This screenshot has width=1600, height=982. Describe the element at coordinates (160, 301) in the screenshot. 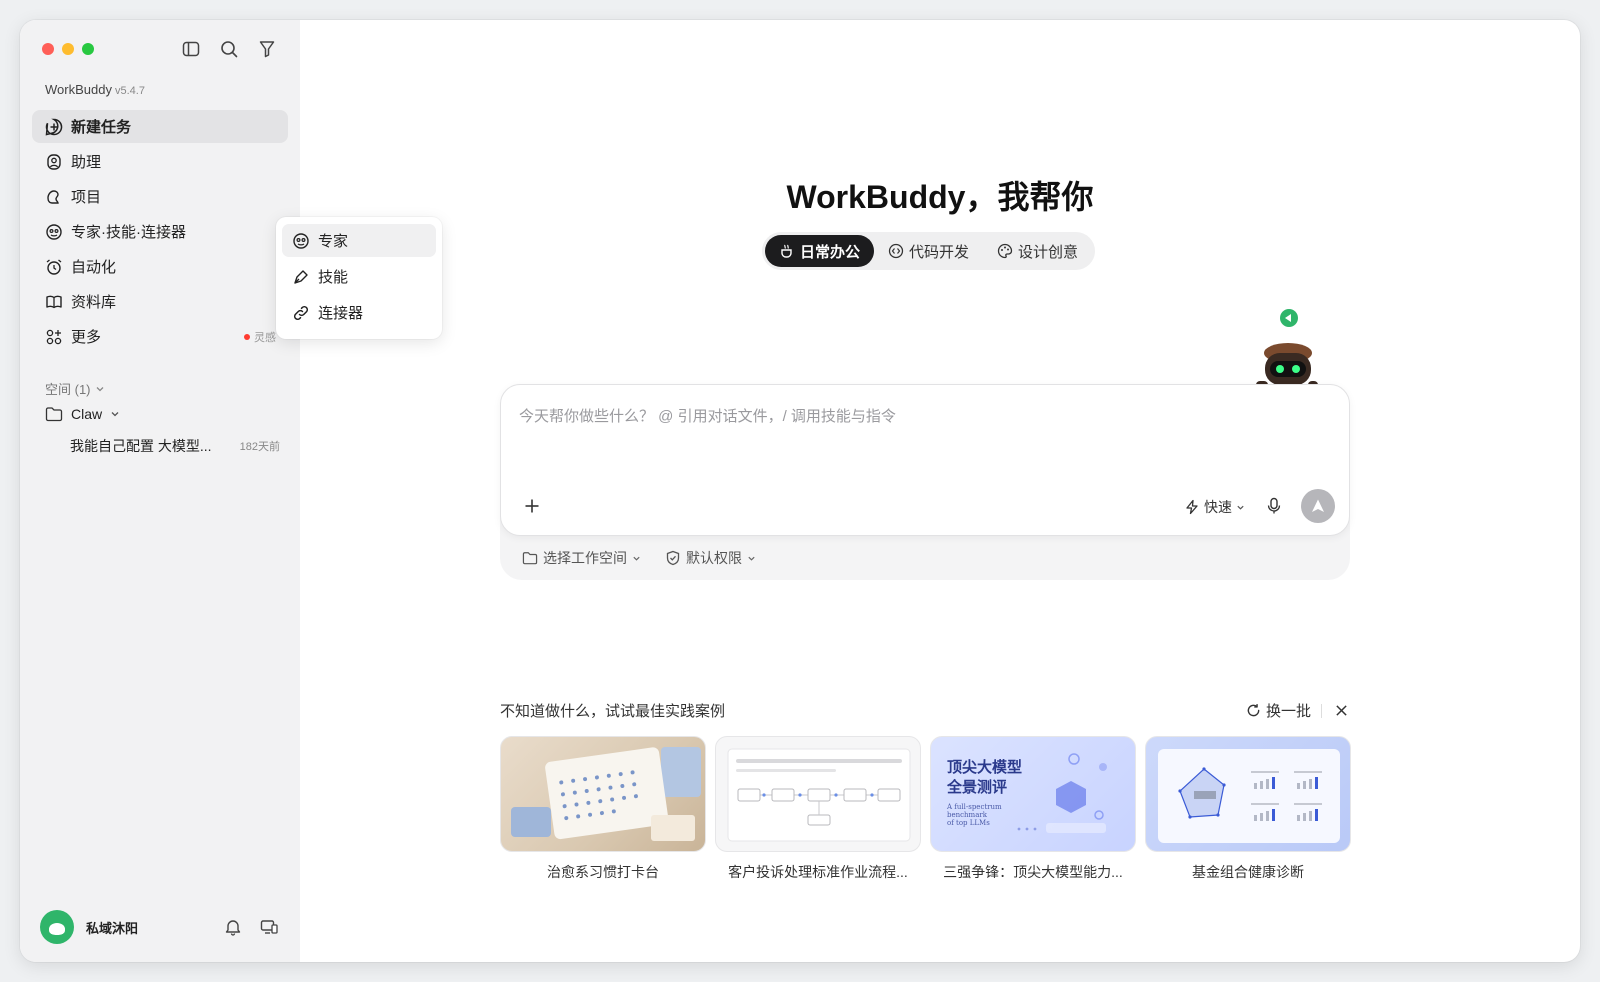

I see `sidebar-item-library: 资料库` at that location.